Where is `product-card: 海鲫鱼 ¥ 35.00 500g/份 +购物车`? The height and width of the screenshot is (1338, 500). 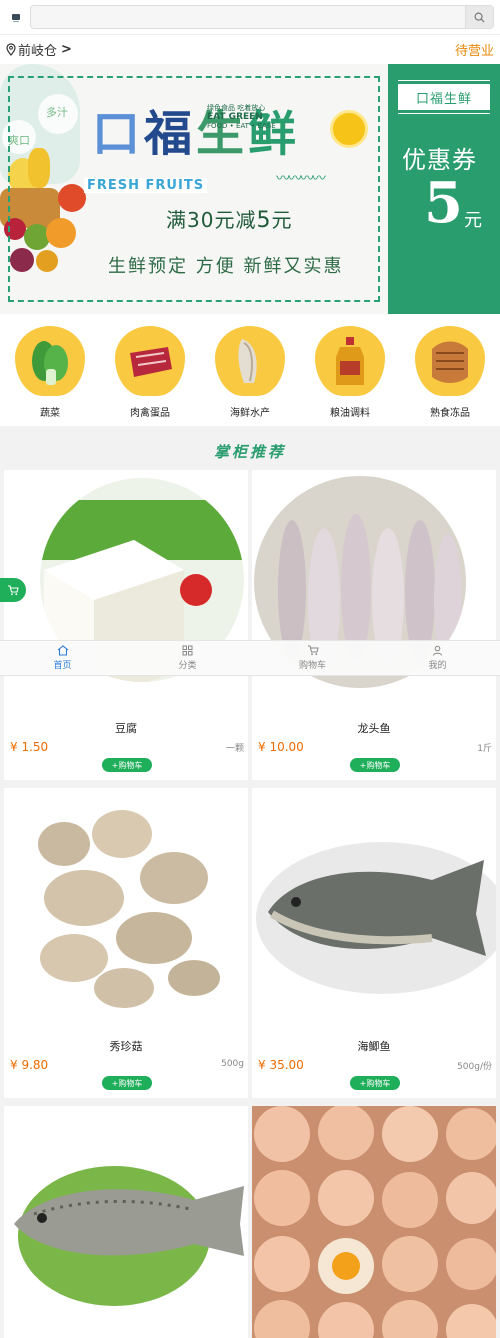
product-card: 海鲫鱼 ¥ 35.00 500g/份 +购物车 is located at coordinates (374, 943).